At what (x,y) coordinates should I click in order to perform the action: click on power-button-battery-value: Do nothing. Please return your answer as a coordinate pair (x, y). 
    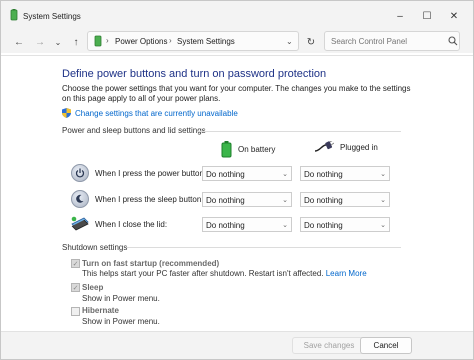
    Looking at the image, I should click on (225, 174).